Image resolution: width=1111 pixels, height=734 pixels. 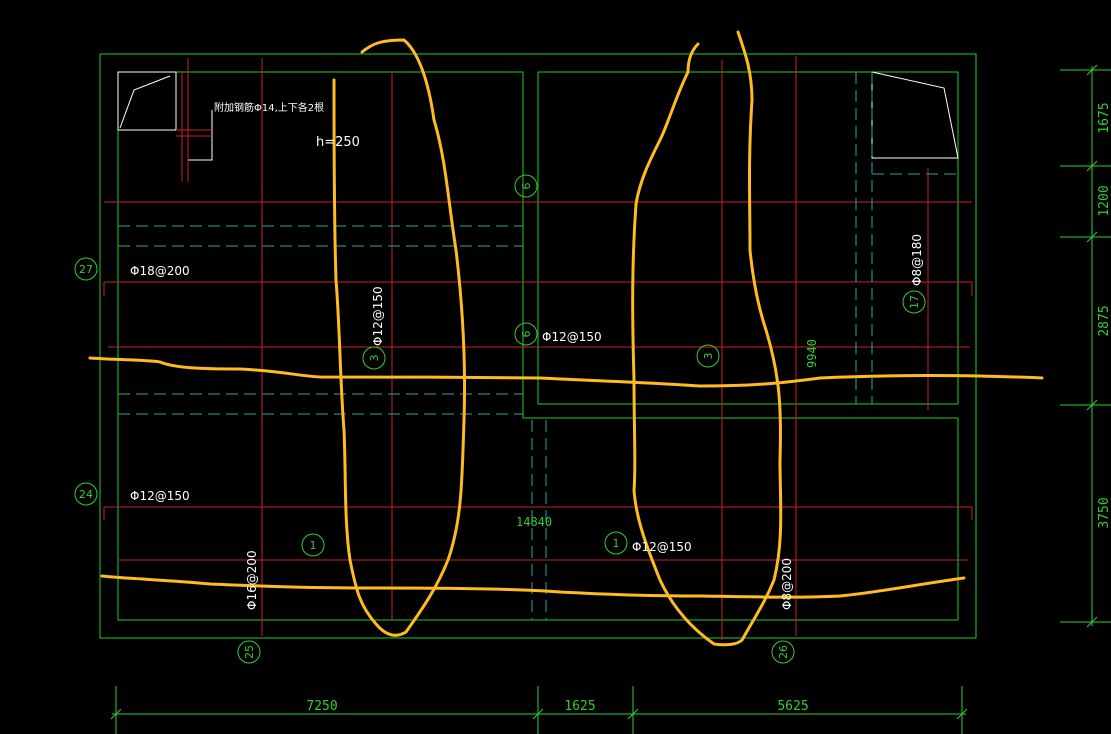 I want to click on bottom-dimension-values: 7250 1625 5625, so click(x=557, y=706).